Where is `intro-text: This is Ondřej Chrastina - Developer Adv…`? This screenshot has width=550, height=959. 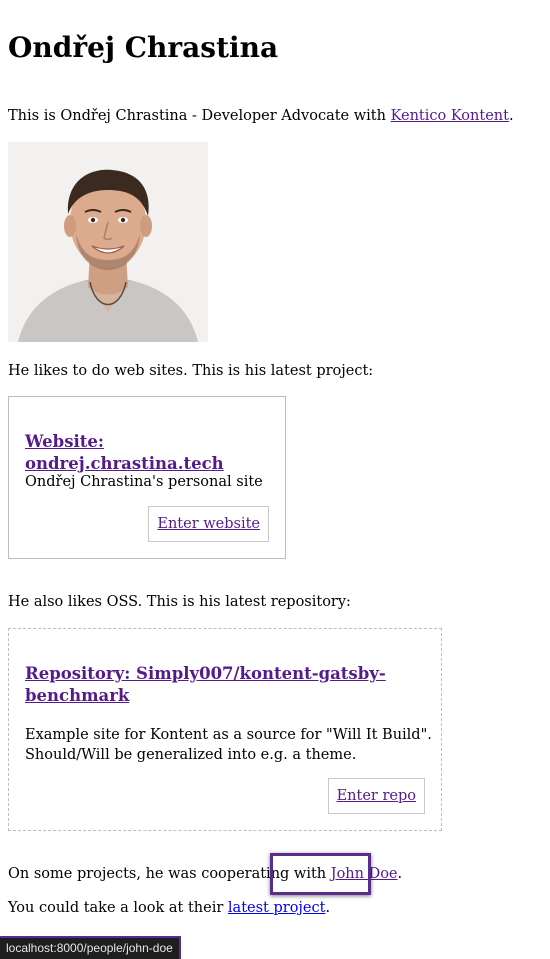 intro-text: This is Ondřej Chrastina - Developer Adv… is located at coordinates (199, 116).